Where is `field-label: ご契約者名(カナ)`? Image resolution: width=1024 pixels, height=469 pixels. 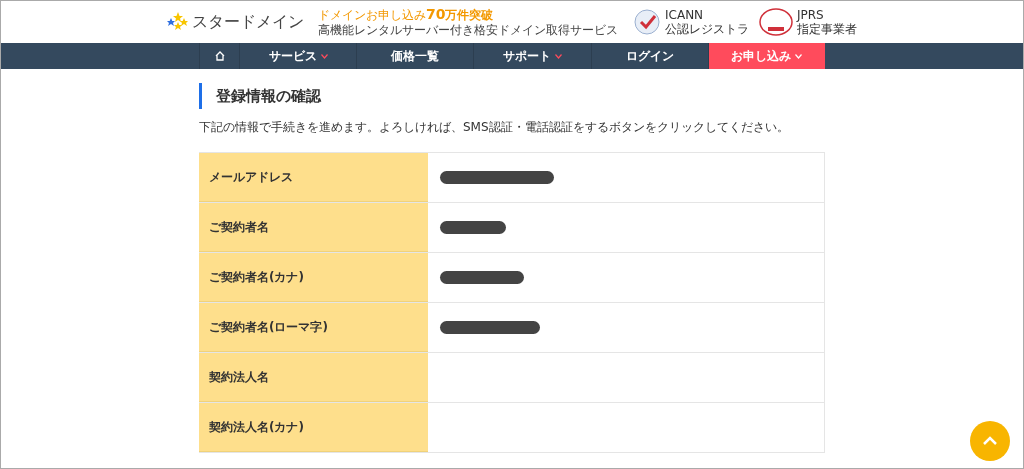
field-label: ご契約者名(カナ) is located at coordinates (313, 277).